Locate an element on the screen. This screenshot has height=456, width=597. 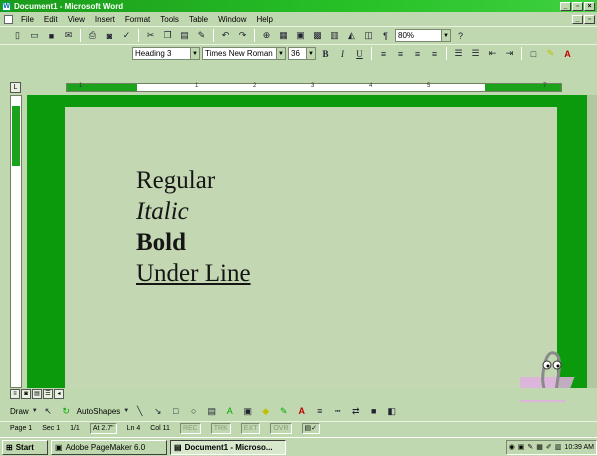
autoshapes-menu-button: AutoShapes is located at coordinates (99, 411).